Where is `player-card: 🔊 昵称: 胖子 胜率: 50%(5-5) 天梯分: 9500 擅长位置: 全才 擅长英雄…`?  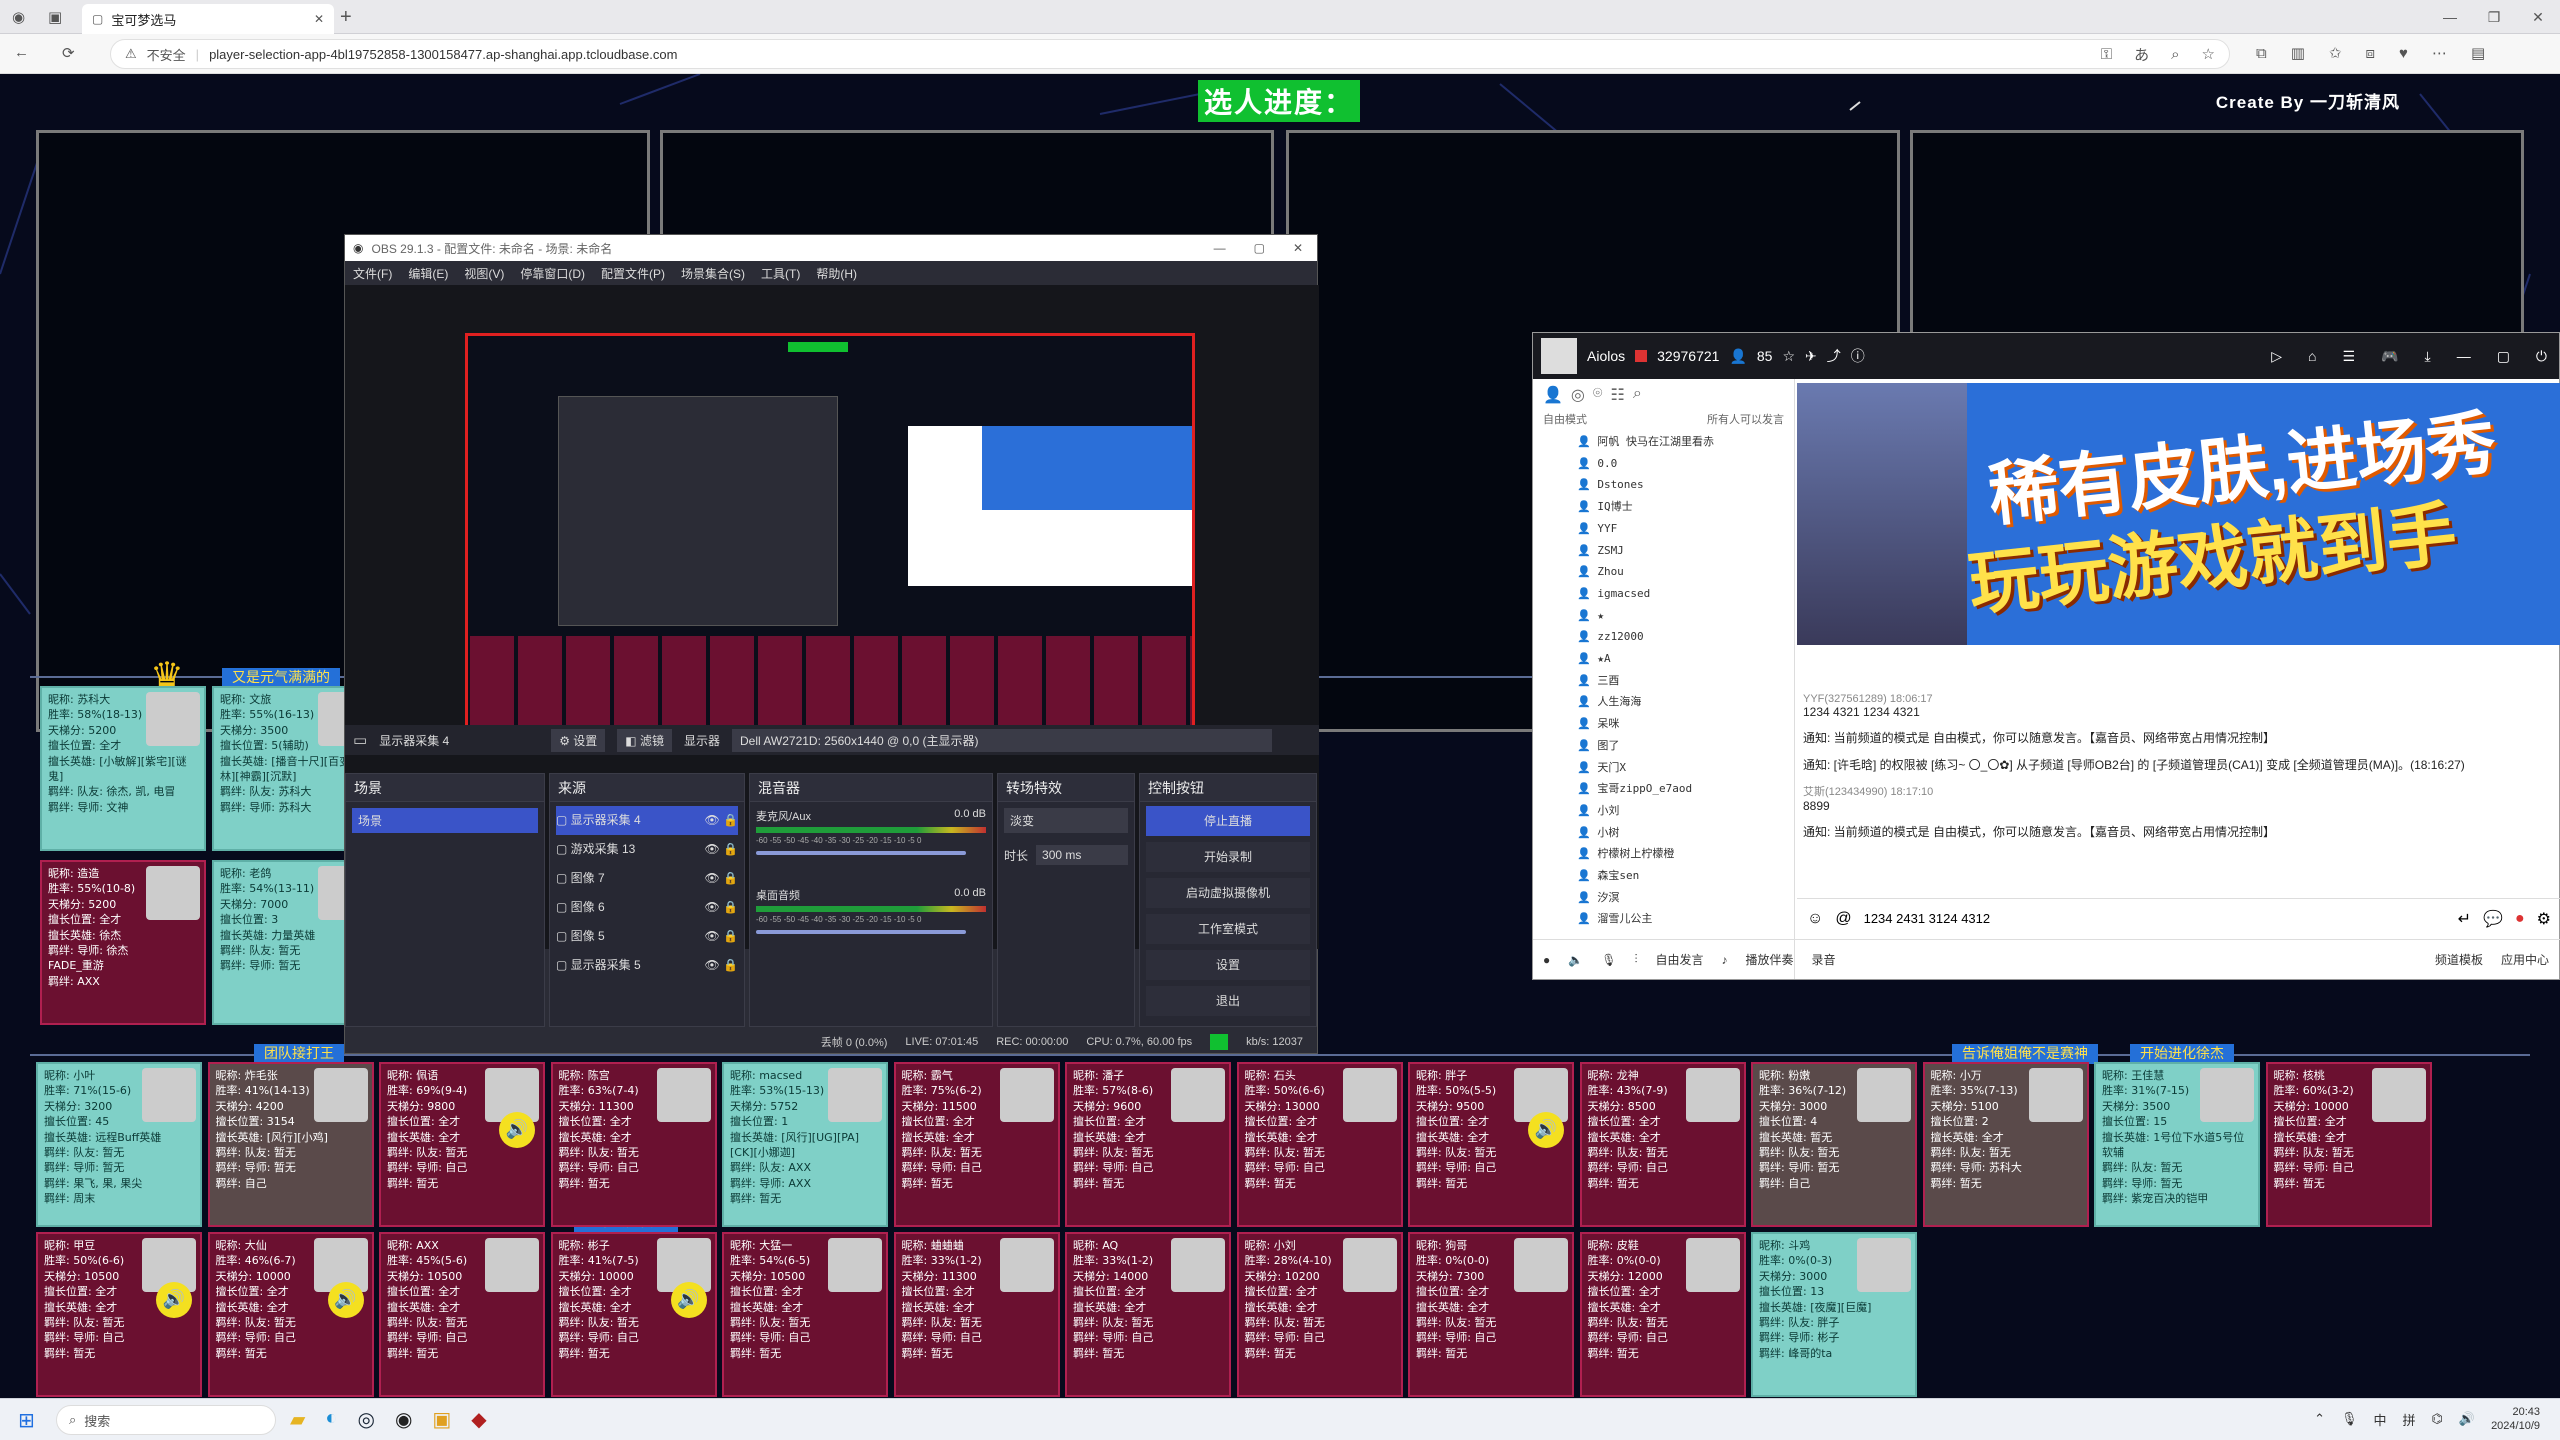
player-card: 🔊 昵称: 胖子 胜率: 50%(5-5) 天梯分: 9500 擅长位置: 全才 擅长英雄… is located at coordinates (1491, 1144).